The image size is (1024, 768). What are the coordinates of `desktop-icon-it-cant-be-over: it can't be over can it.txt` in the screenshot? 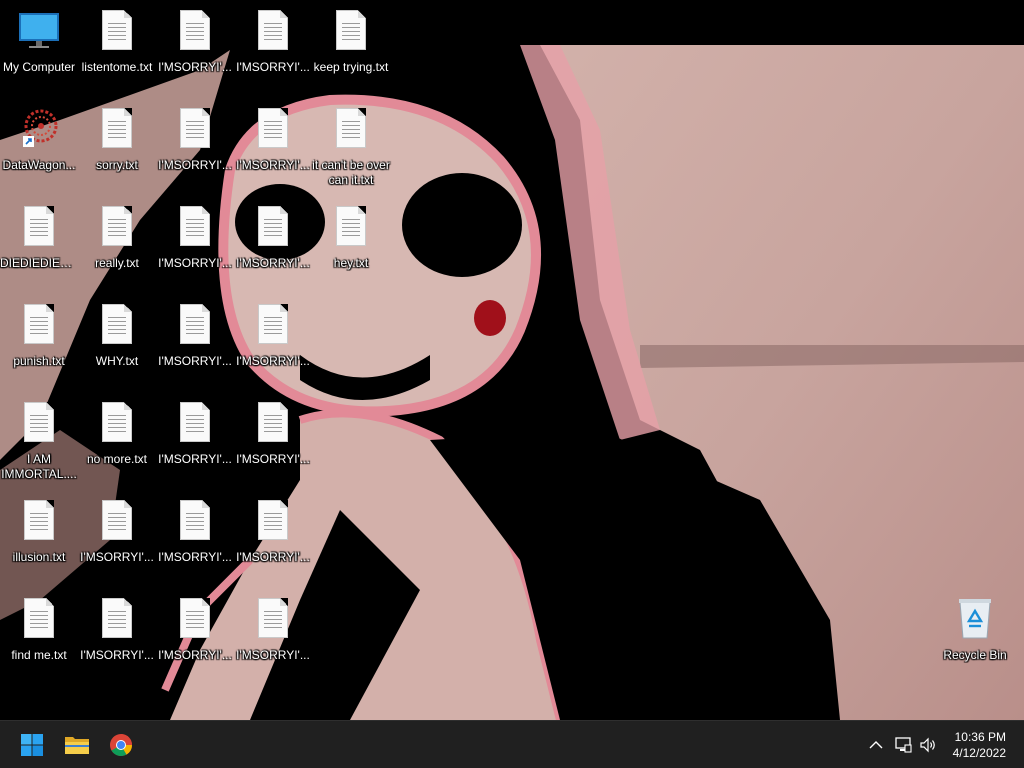 It's located at (351, 146).